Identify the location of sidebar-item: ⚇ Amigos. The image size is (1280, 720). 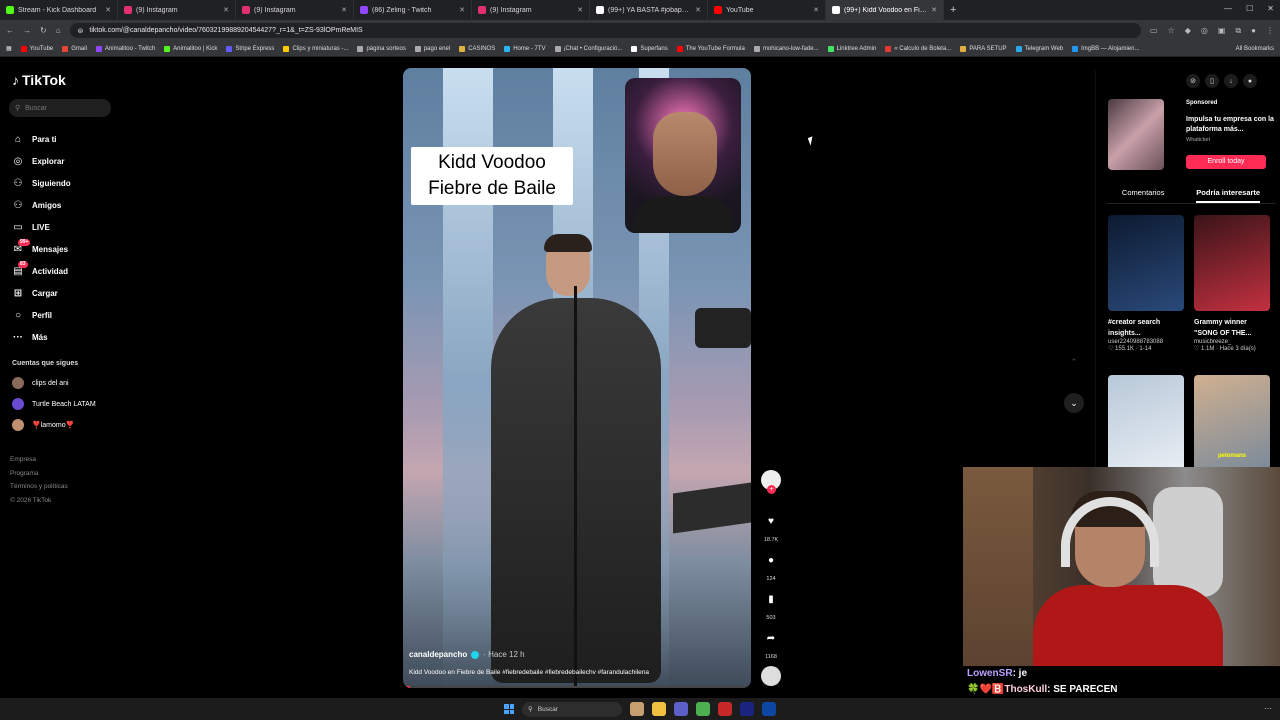
(64, 205).